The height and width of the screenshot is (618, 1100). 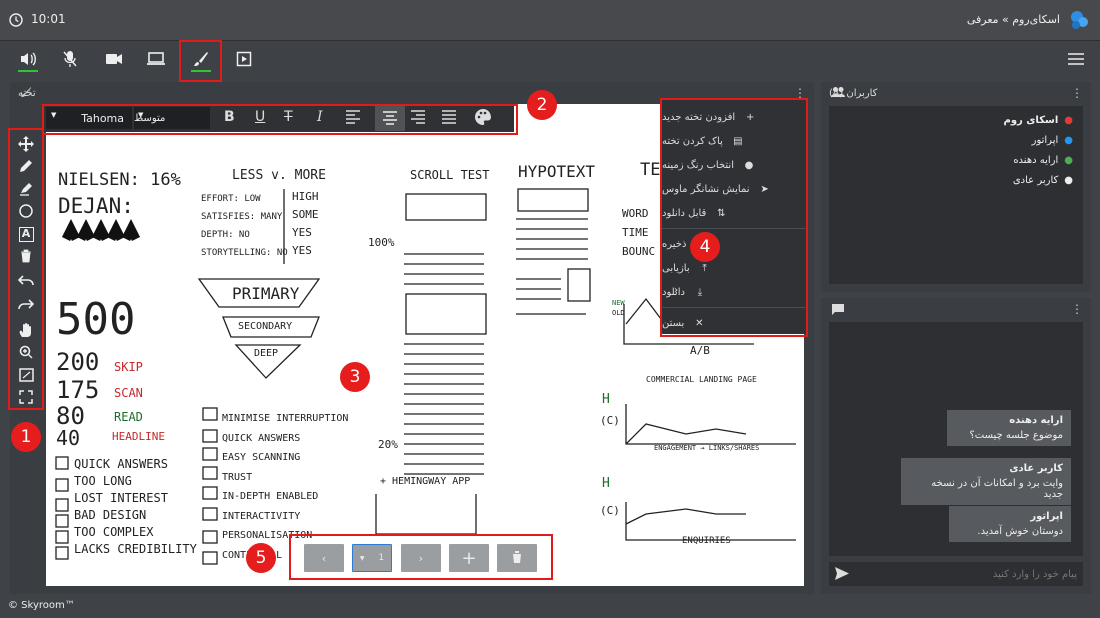 I want to click on camera-icon, so click(x=114, y=60).